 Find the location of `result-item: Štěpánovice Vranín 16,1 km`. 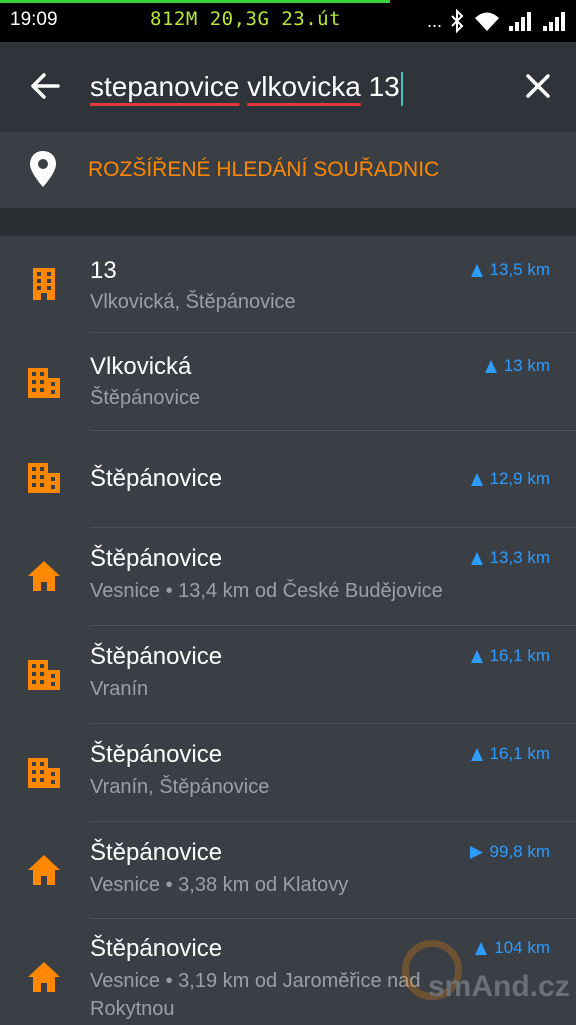

result-item: Štěpánovice Vranín 16,1 km is located at coordinates (288, 675).